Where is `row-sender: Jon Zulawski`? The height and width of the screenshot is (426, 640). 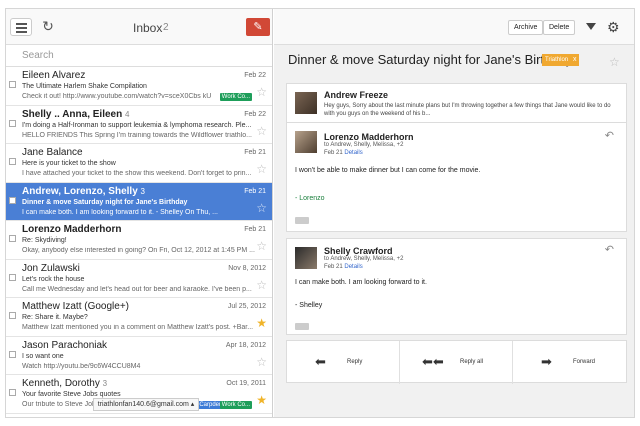
row-sender: Jon Zulawski is located at coordinates (51, 268).